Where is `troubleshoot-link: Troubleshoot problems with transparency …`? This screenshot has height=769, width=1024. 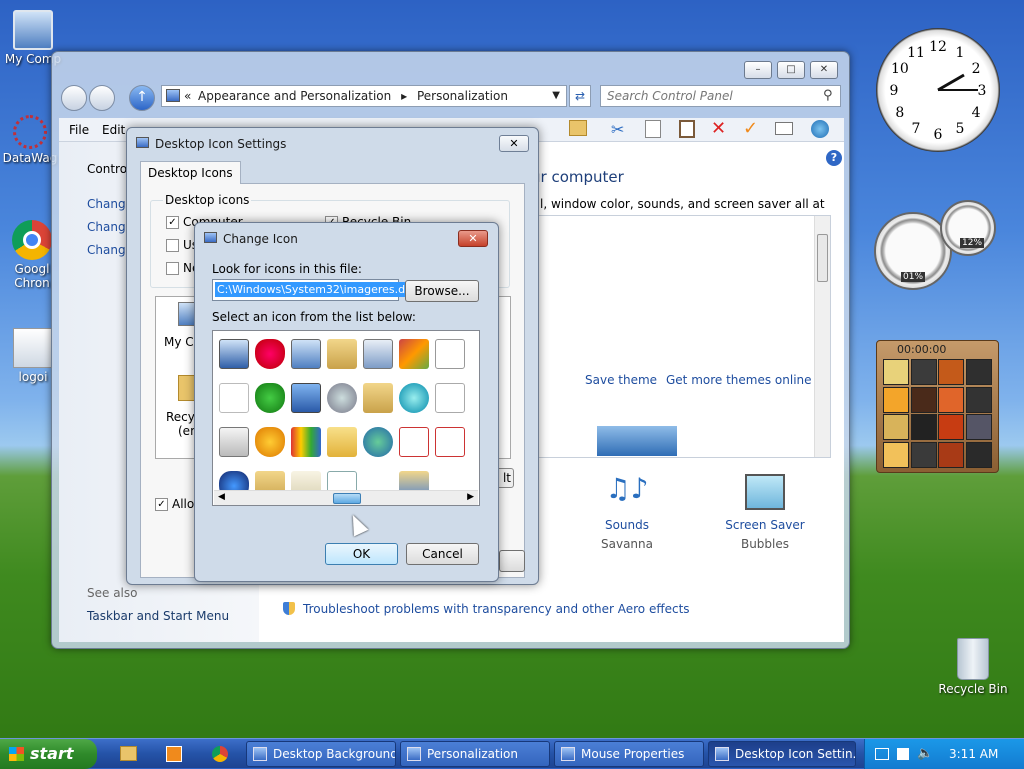 troubleshoot-link: Troubleshoot problems with transparency … is located at coordinates (496, 609).